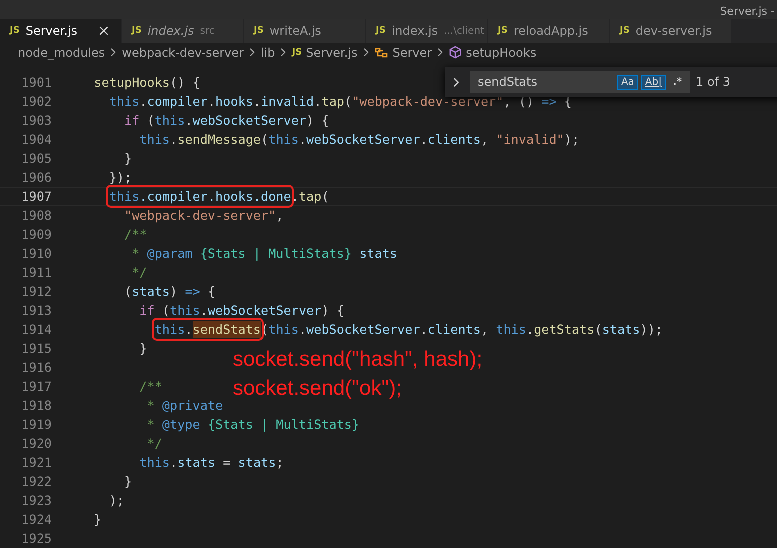 The image size is (777, 548). What do you see at coordinates (36, 272) in the screenshot?
I see `line-number: 1911` at bounding box center [36, 272].